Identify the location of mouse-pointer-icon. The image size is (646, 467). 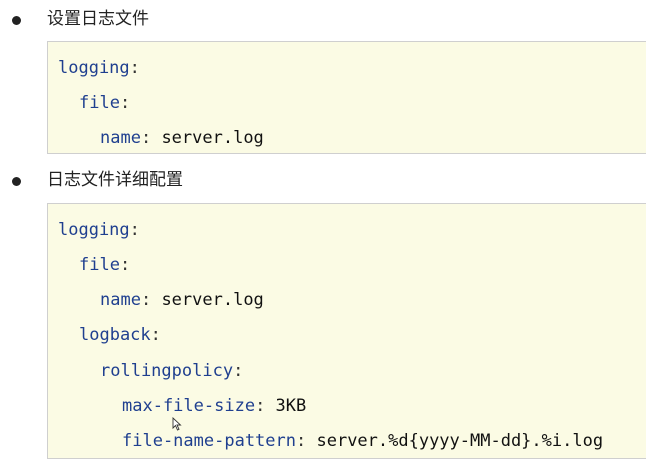
(177, 424).